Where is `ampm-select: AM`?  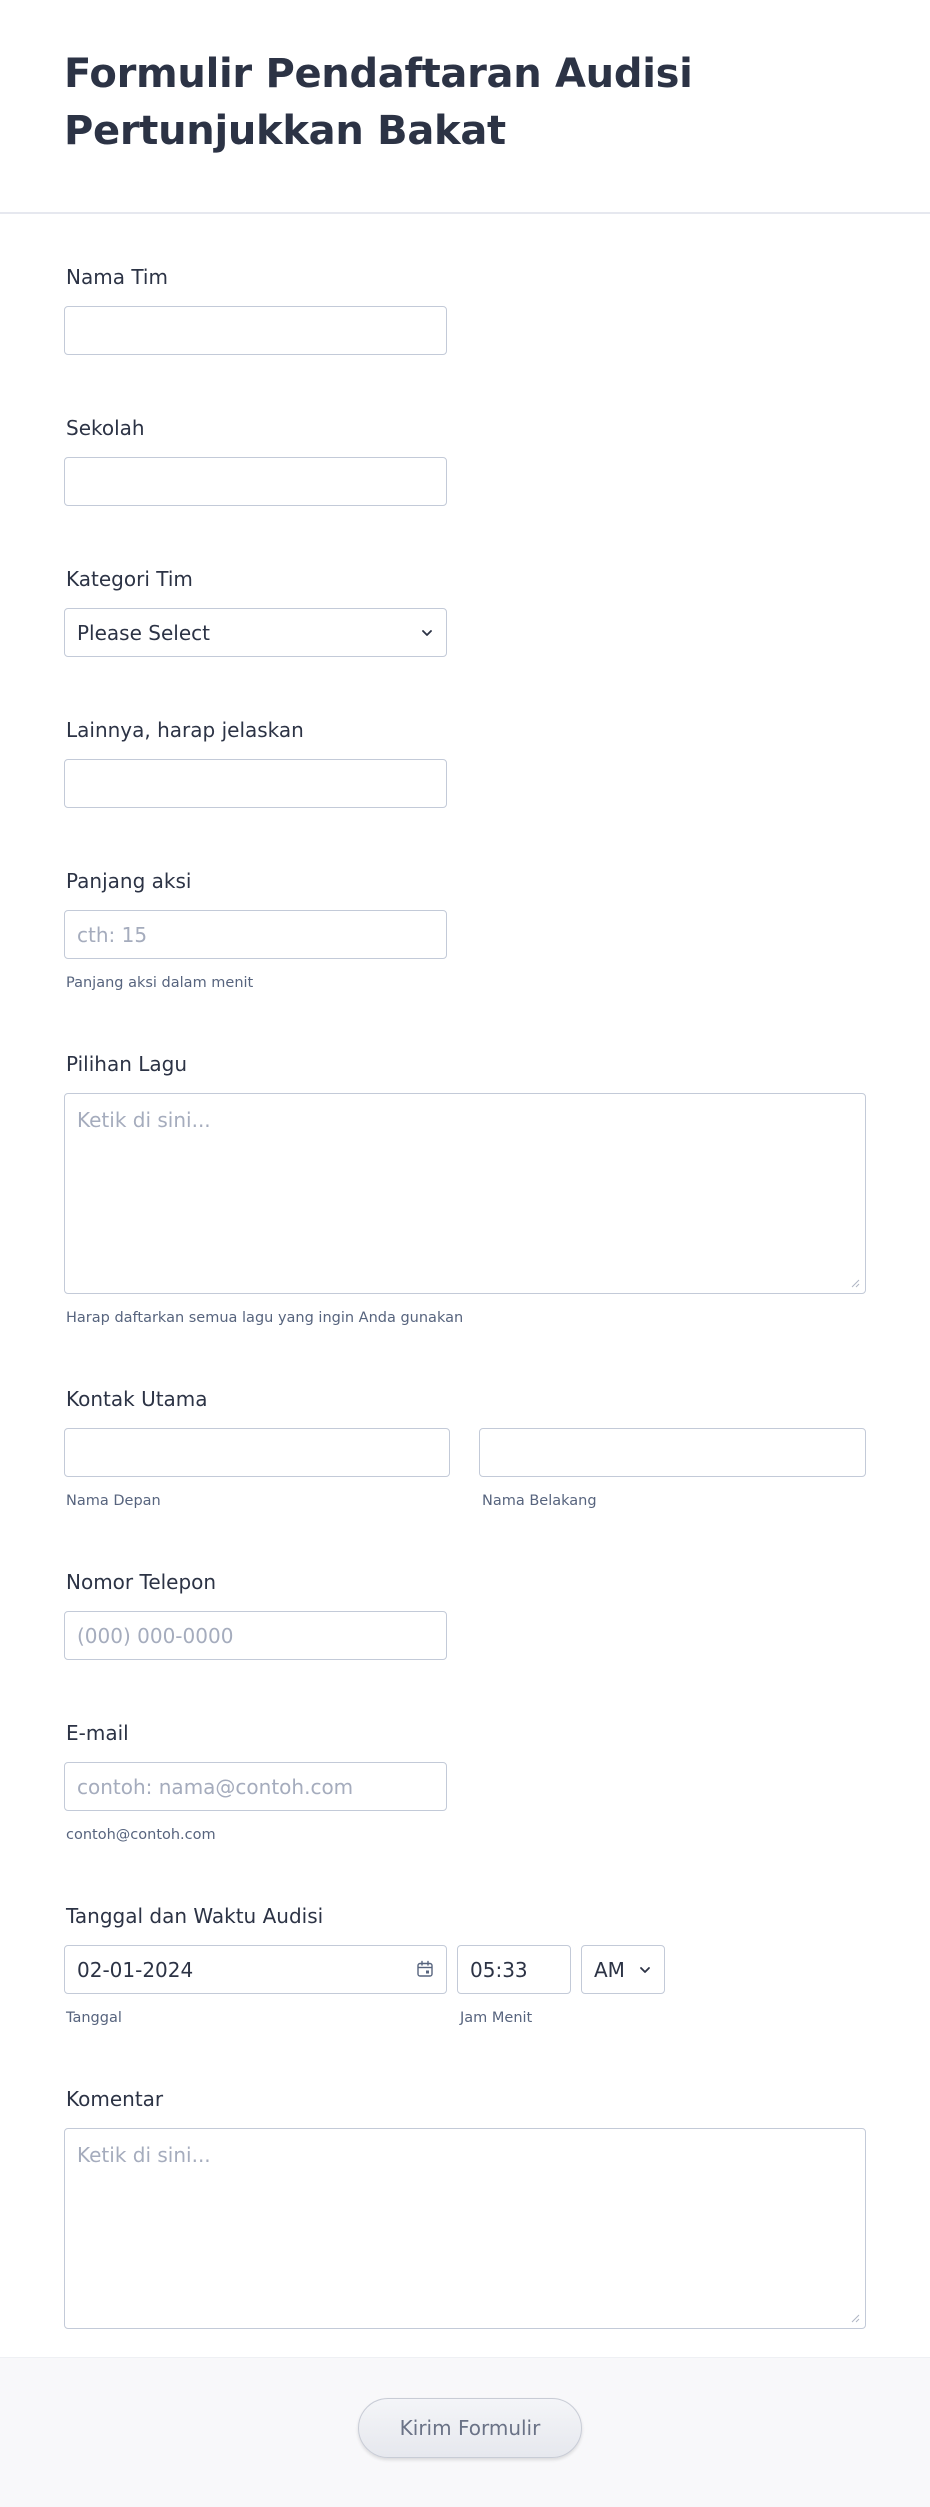 ampm-select: AM is located at coordinates (623, 1969).